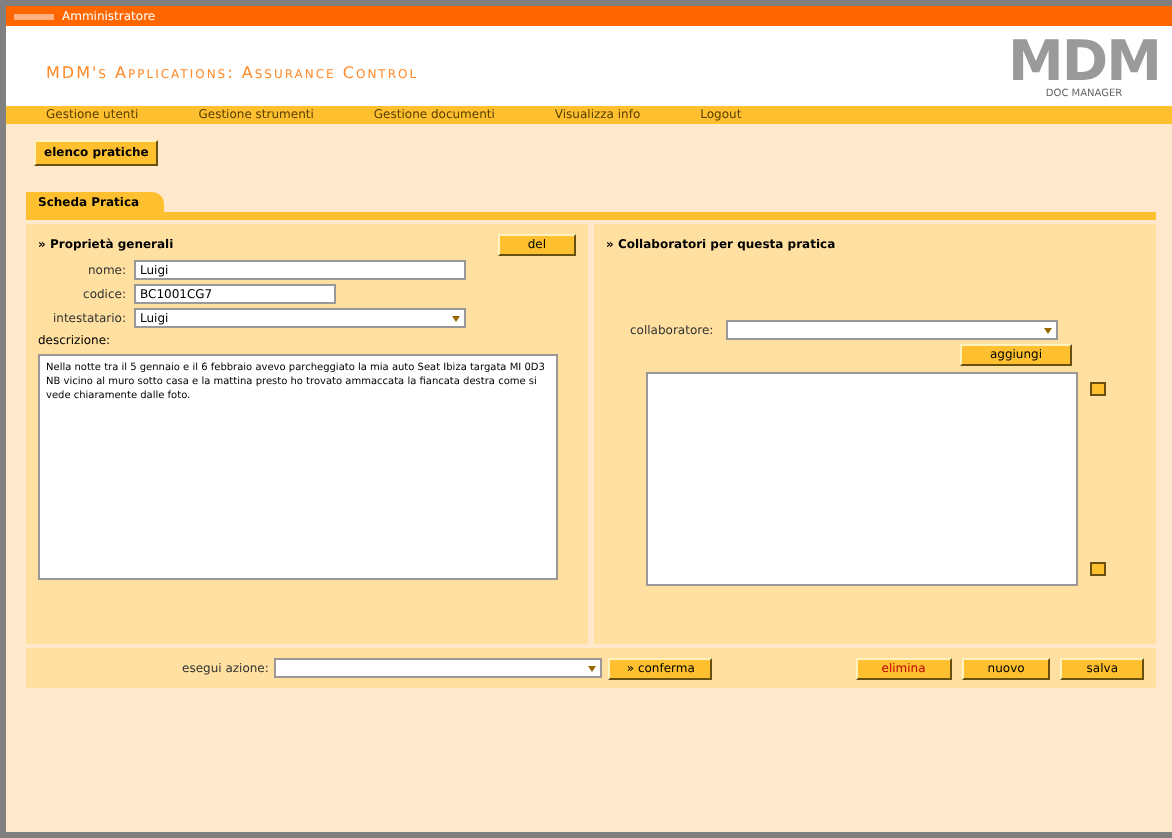 The width and height of the screenshot is (1172, 838). What do you see at coordinates (34, 16) in the screenshot?
I see `dots-icon` at bounding box center [34, 16].